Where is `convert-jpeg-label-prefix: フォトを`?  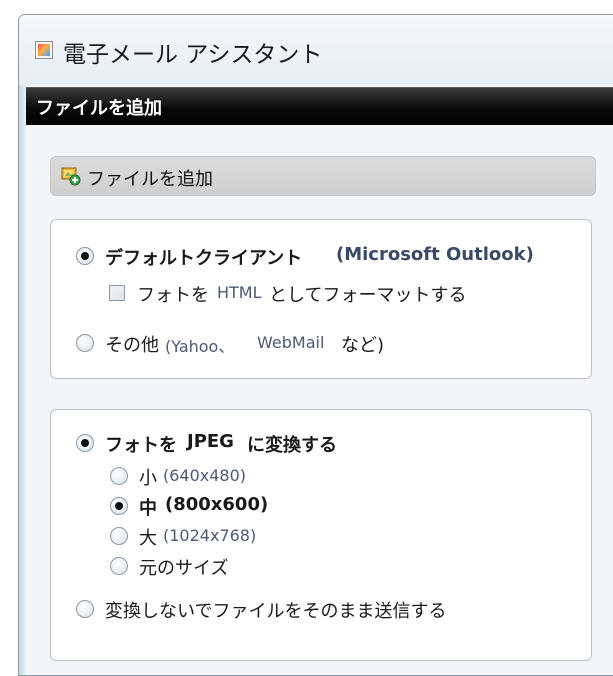
convert-jpeg-label-prefix: フォトを is located at coordinates (141, 445).